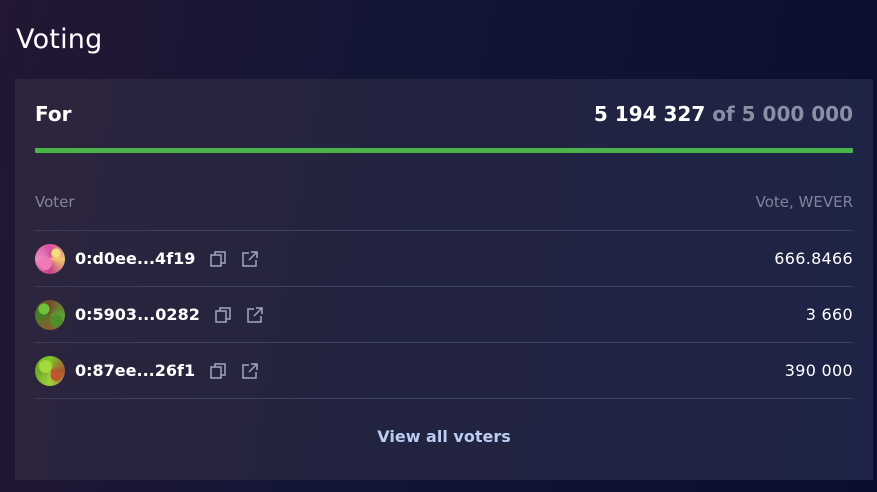 The image size is (877, 492). I want to click on result-label: For, so click(53, 114).